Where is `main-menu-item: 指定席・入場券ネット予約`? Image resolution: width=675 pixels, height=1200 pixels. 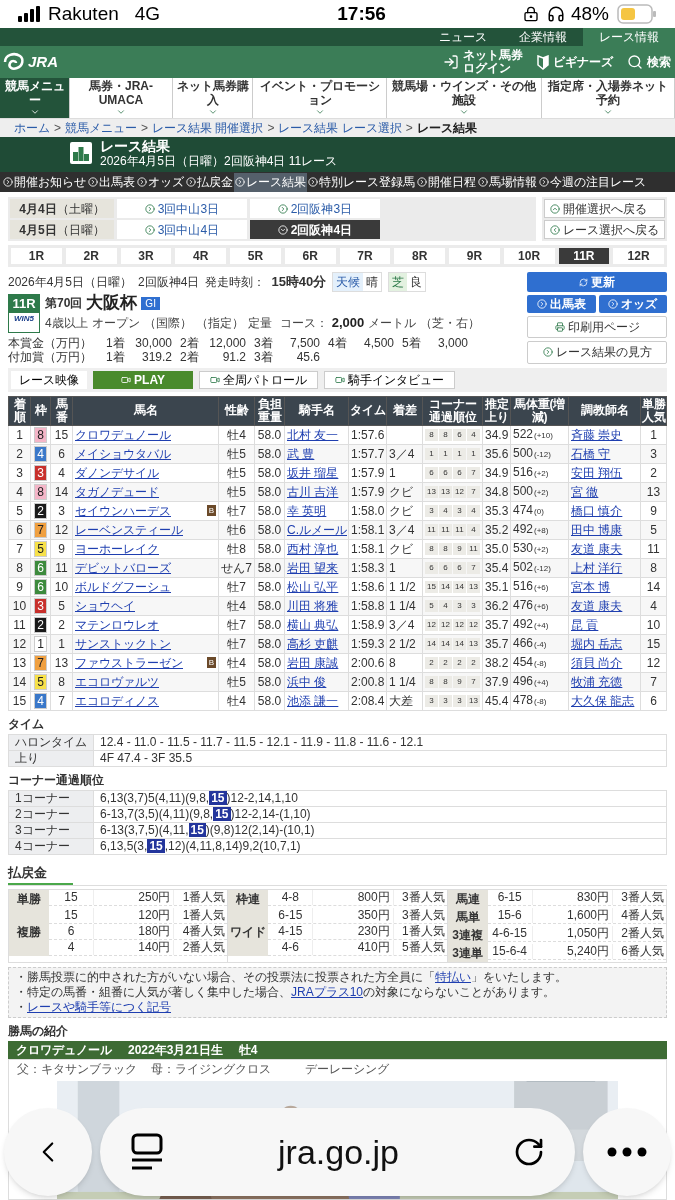
main-menu-item: 指定席・入場券ネット予約 is located at coordinates (608, 98).